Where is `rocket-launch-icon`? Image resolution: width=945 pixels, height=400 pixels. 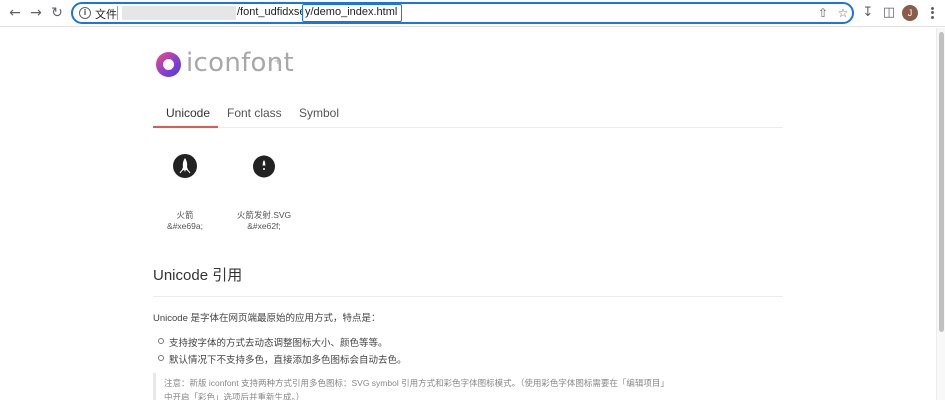
rocket-launch-icon is located at coordinates (264, 166).